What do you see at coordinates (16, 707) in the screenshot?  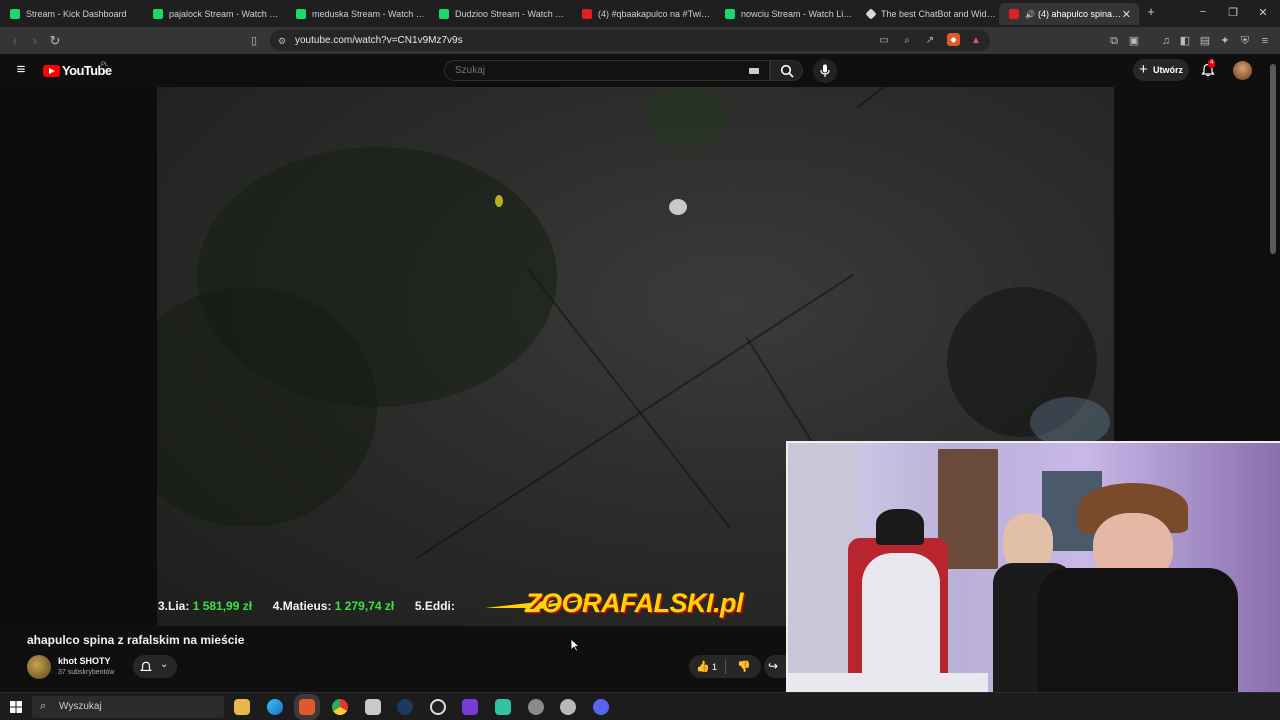 I see `windows-start-icon` at bounding box center [16, 707].